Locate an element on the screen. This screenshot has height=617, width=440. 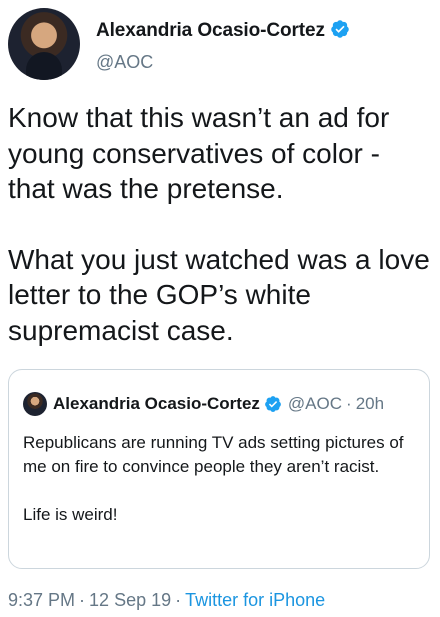
quoted-tweet-header: Alexandria Ocasio-Cortez @AOC · 20h is located at coordinates (203, 404).